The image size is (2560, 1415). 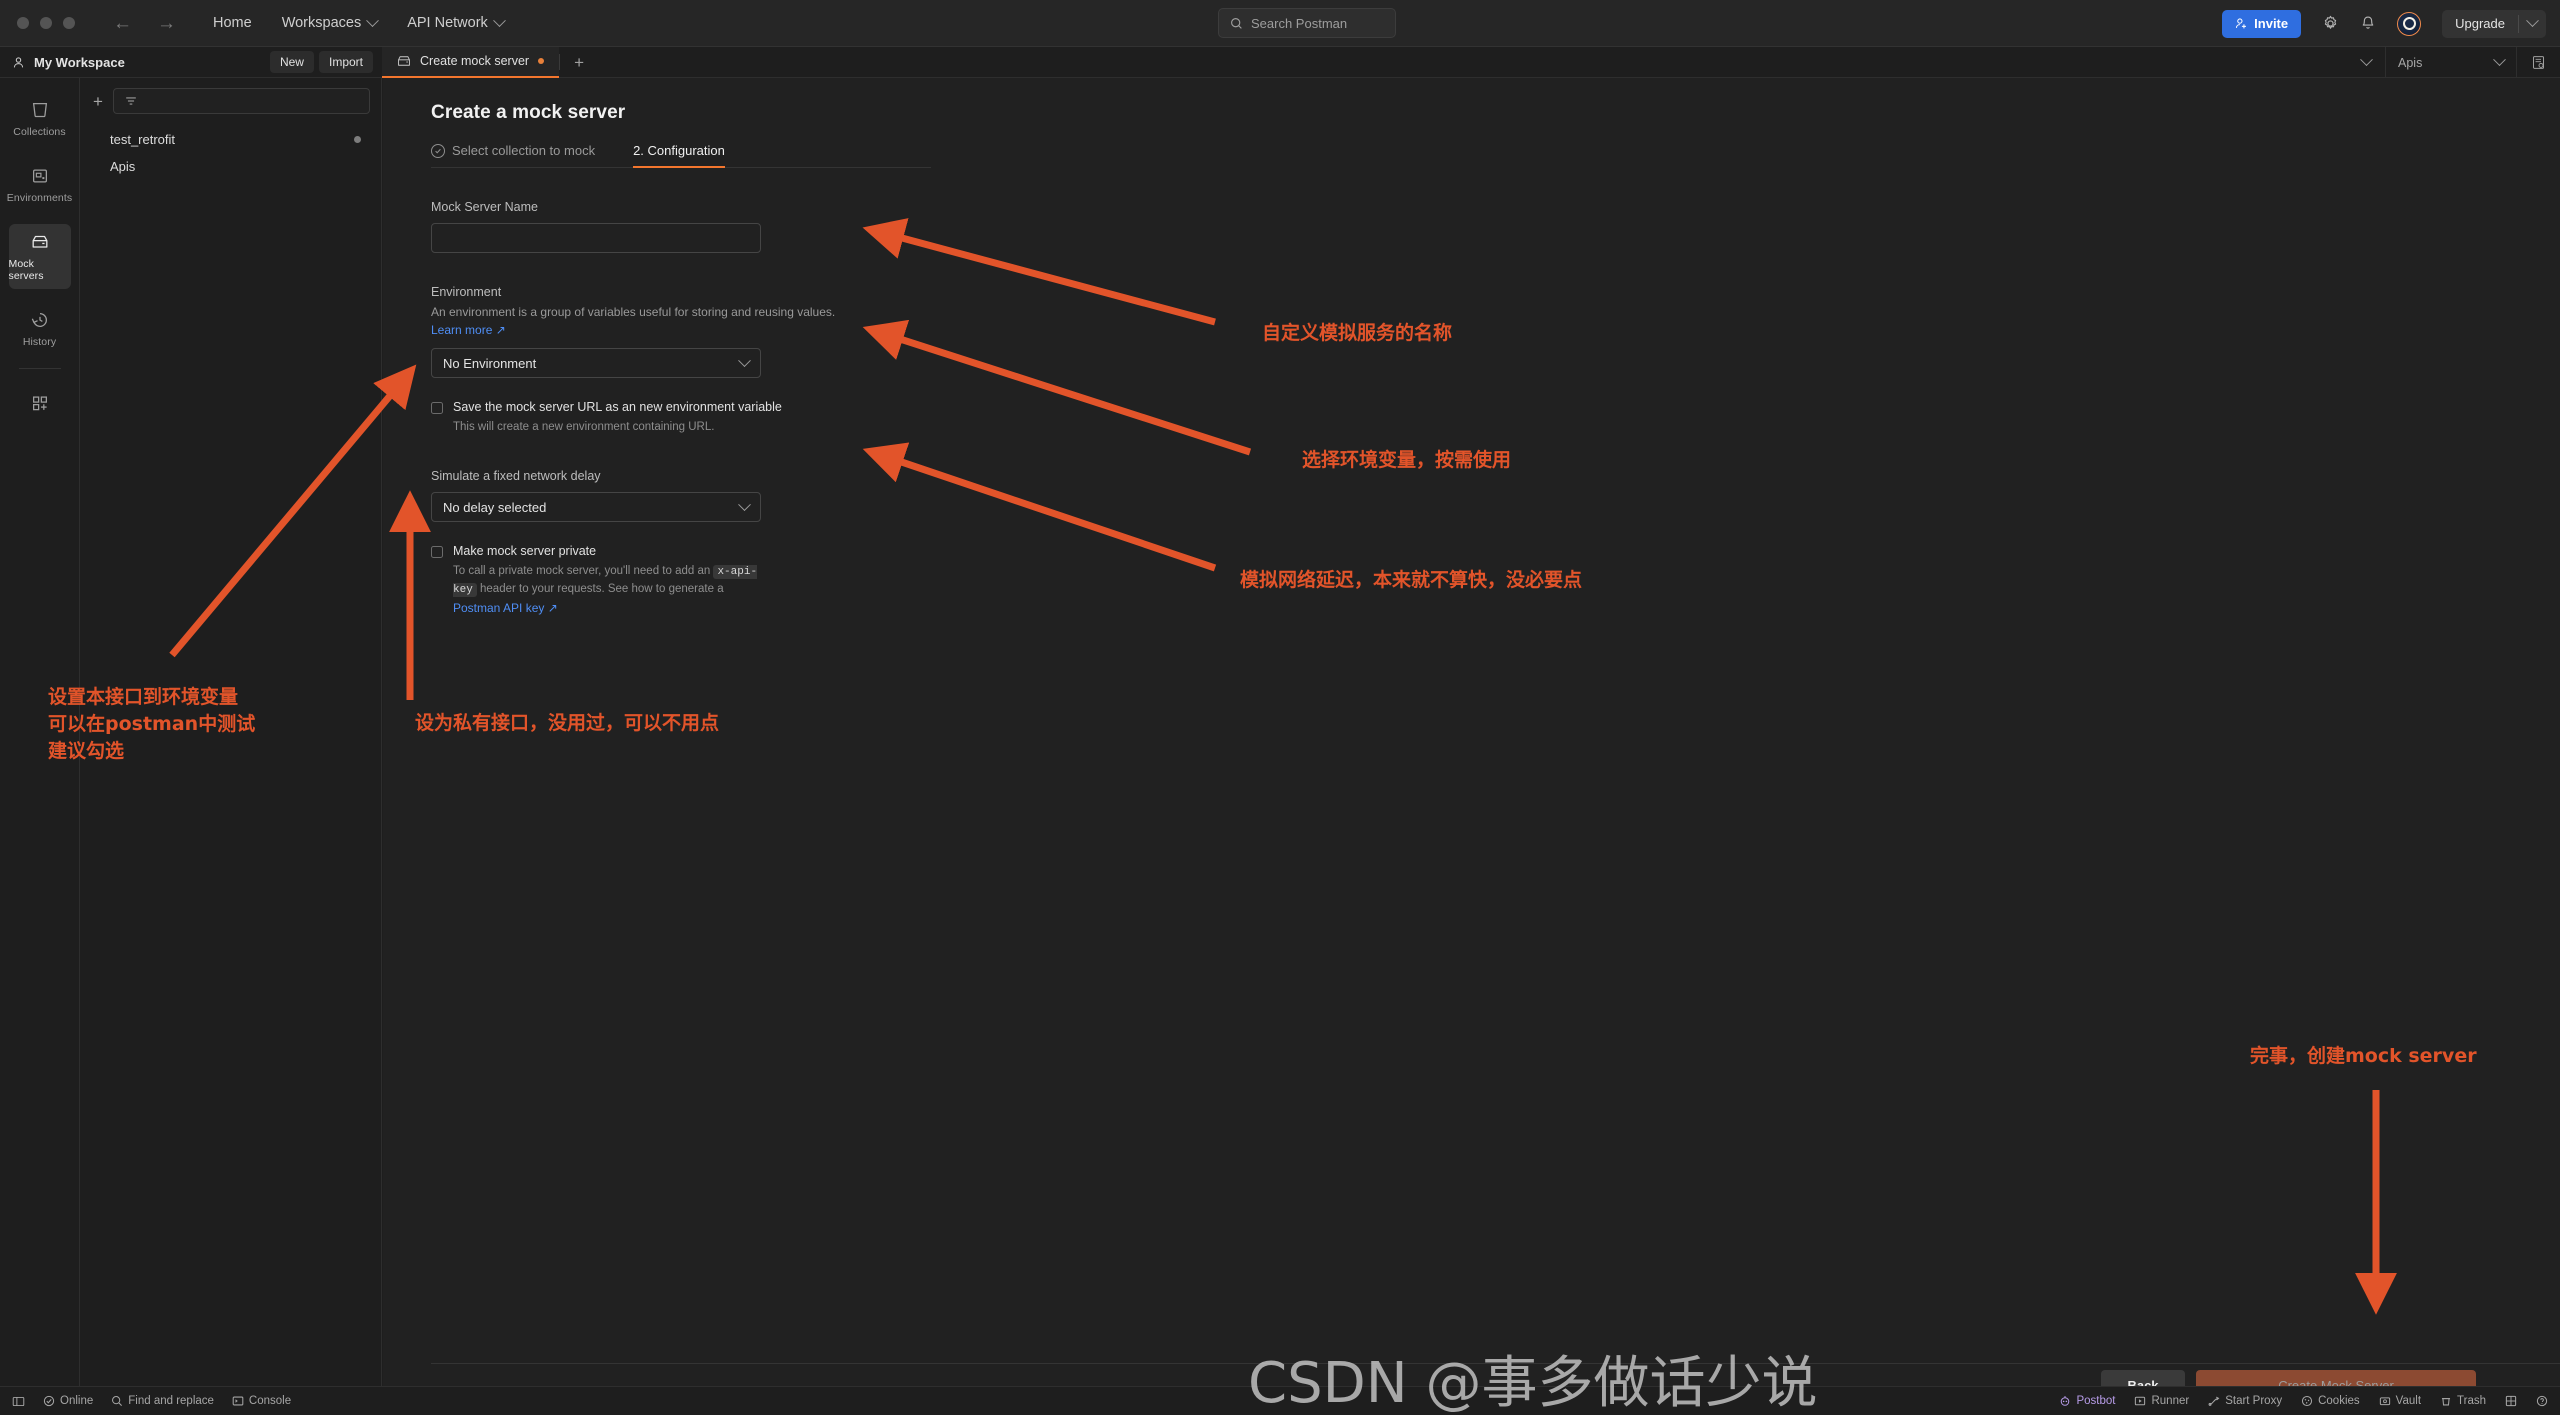 I want to click on environment-quicklook-button, so click(x=2538, y=62).